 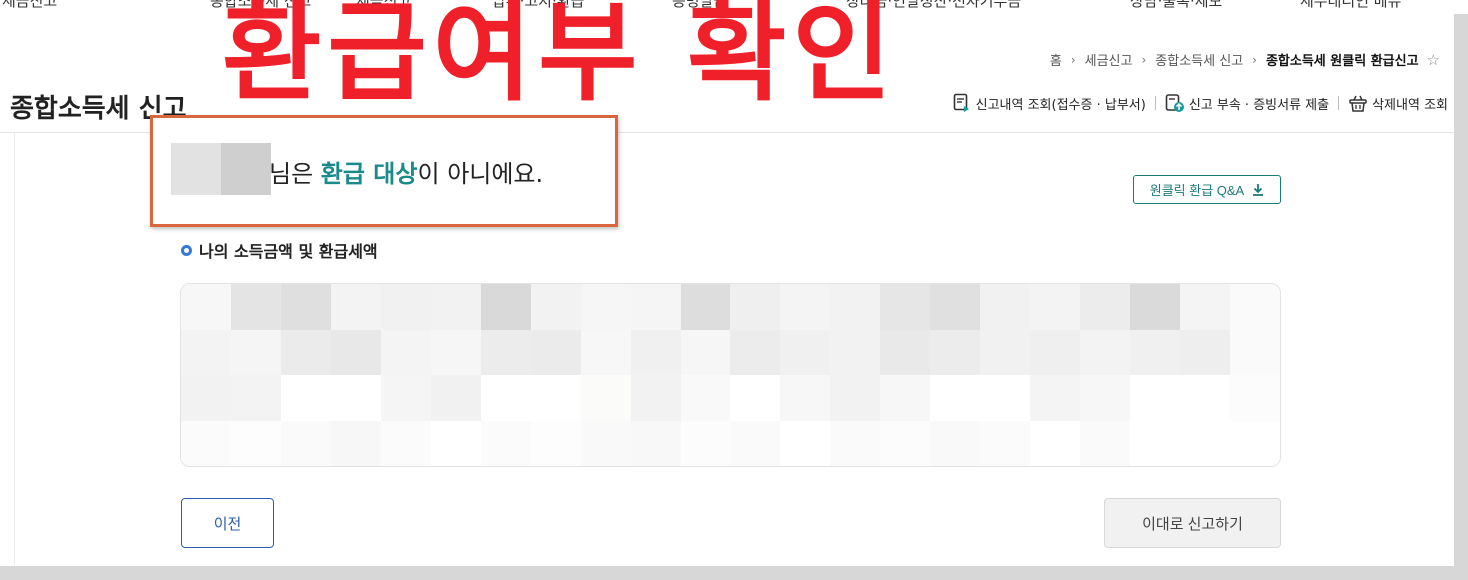 I want to click on circle-bullet-icon, so click(x=186, y=250).